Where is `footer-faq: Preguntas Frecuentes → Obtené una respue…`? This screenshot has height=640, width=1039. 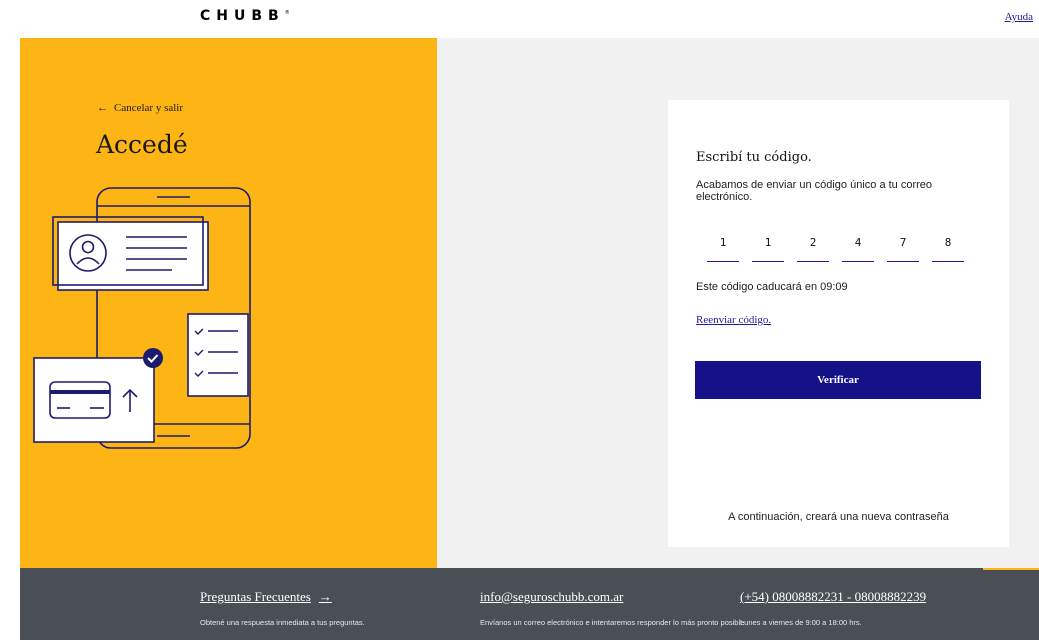 footer-faq: Preguntas Frecuentes → Obtené una respue… is located at coordinates (325, 608).